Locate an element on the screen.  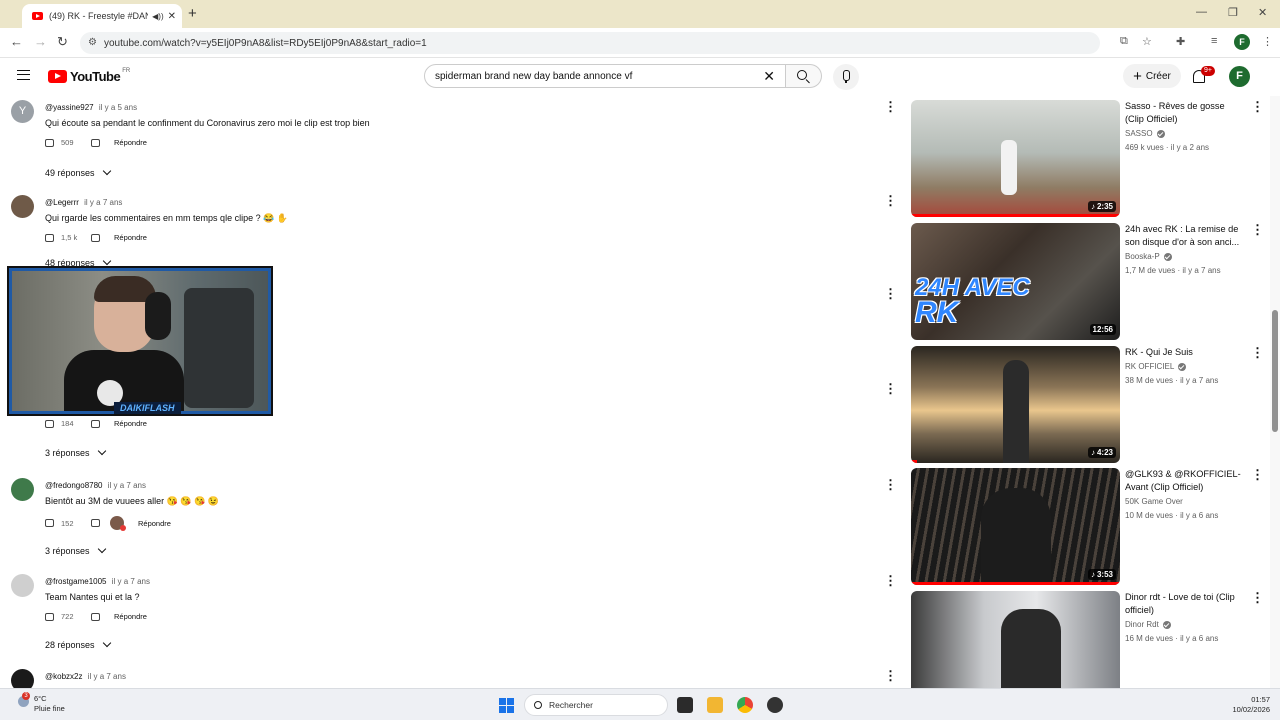
bookmark-star-icon: ☆ is located at coordinates (1147, 41).